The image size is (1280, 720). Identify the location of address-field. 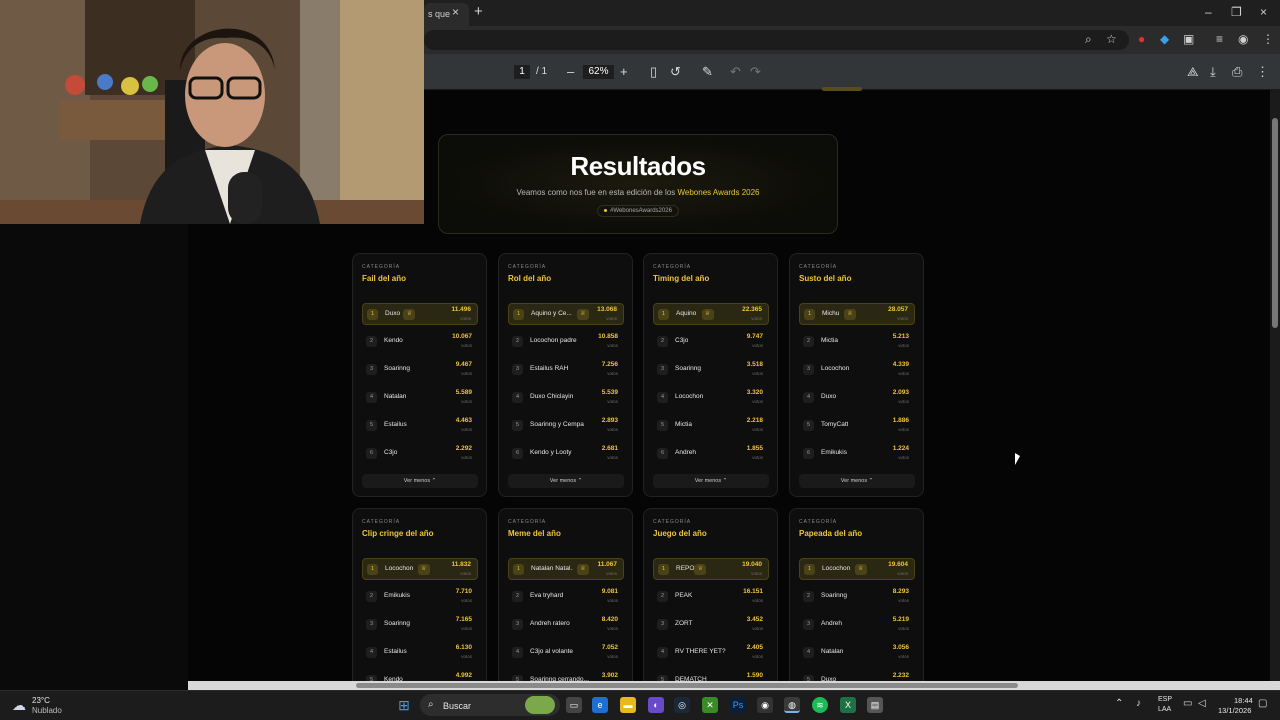
(776, 40).